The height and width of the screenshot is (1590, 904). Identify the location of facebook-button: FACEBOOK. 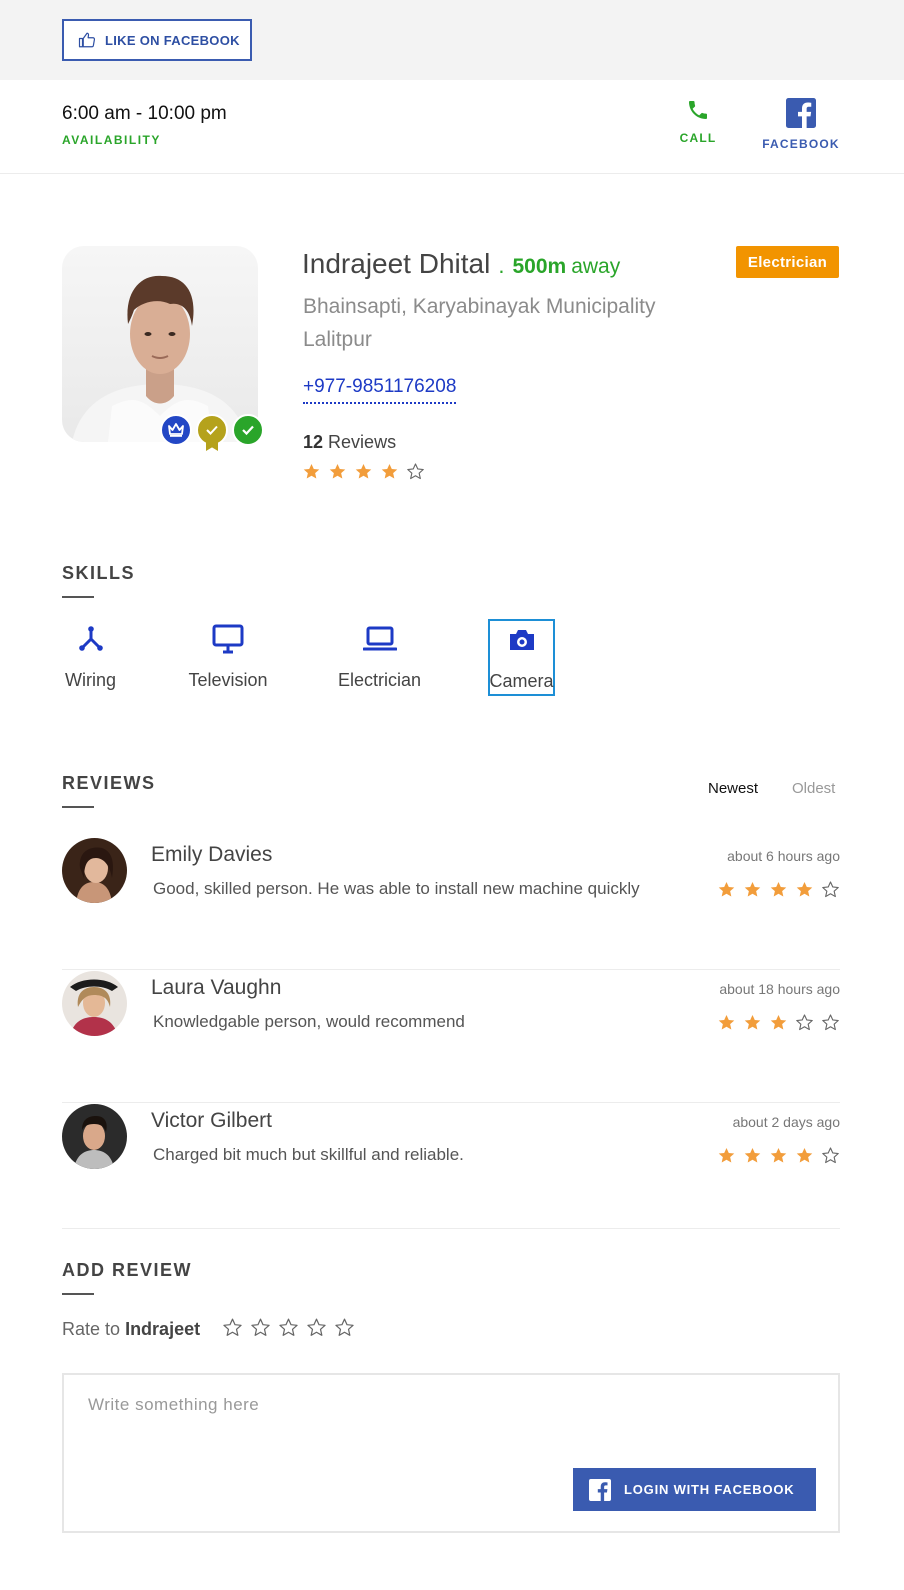
(801, 124).